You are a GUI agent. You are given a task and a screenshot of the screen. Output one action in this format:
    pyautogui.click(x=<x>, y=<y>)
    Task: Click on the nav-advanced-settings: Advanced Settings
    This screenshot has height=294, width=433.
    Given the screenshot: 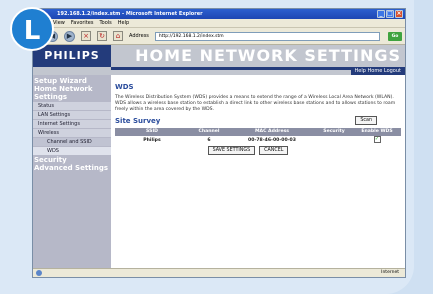 What is the action you would take?
    pyautogui.click(x=72, y=168)
    